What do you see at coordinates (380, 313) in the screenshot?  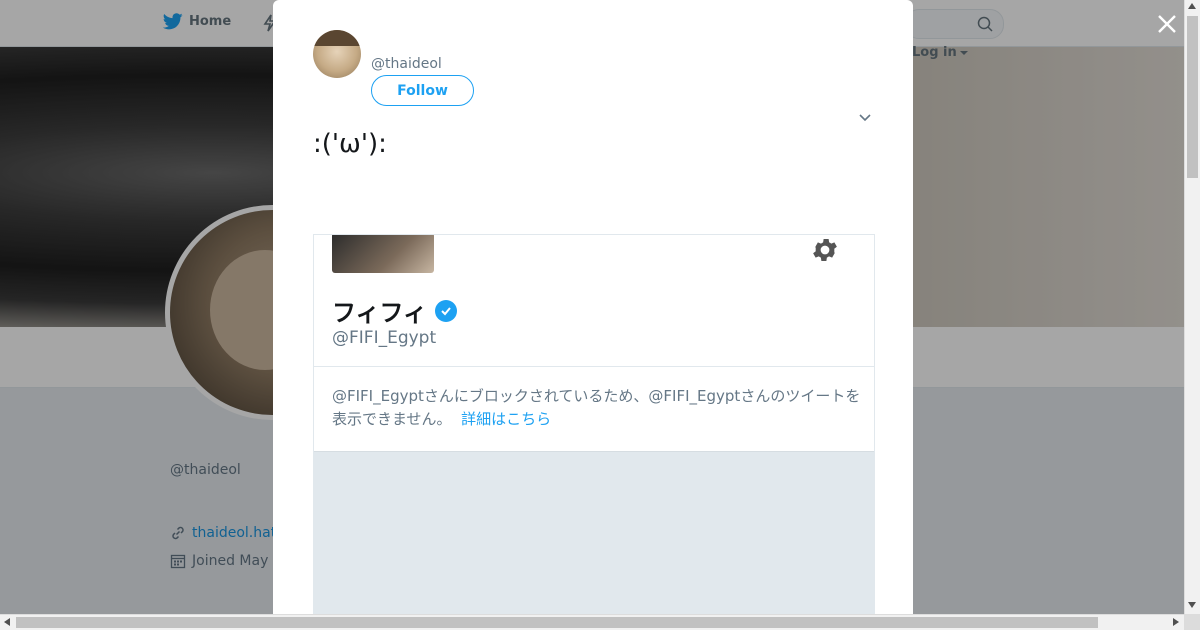 I see `embed-account-name-label: フィフィ` at bounding box center [380, 313].